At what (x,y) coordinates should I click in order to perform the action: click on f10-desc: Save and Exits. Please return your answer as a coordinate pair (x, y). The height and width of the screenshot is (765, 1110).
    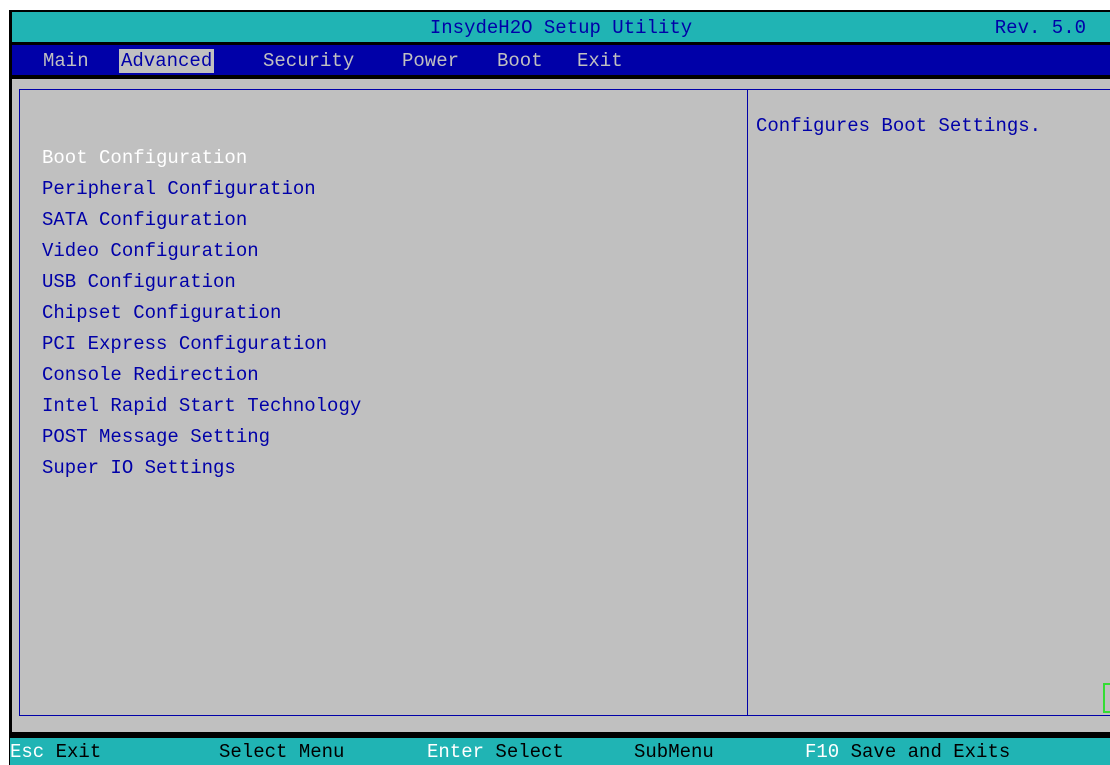
    Looking at the image, I should click on (930, 752).